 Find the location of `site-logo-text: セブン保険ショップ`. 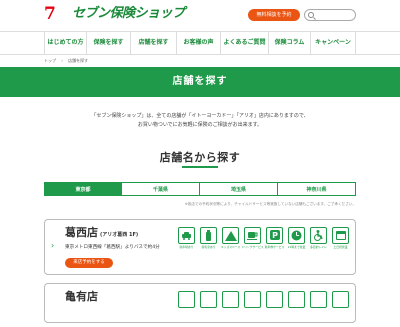

site-logo-text: セブン保険ショップ is located at coordinates (128, 14).